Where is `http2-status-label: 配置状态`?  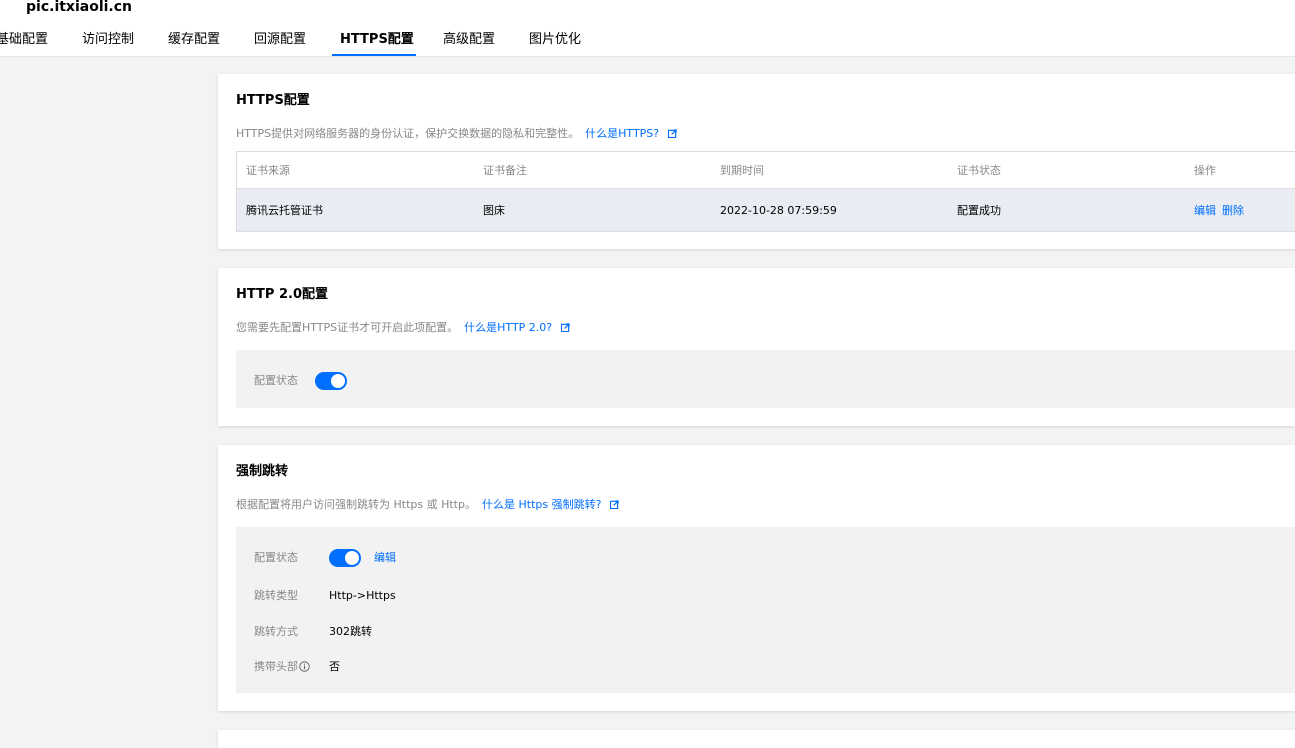 http2-status-label: 配置状态 is located at coordinates (276, 380).